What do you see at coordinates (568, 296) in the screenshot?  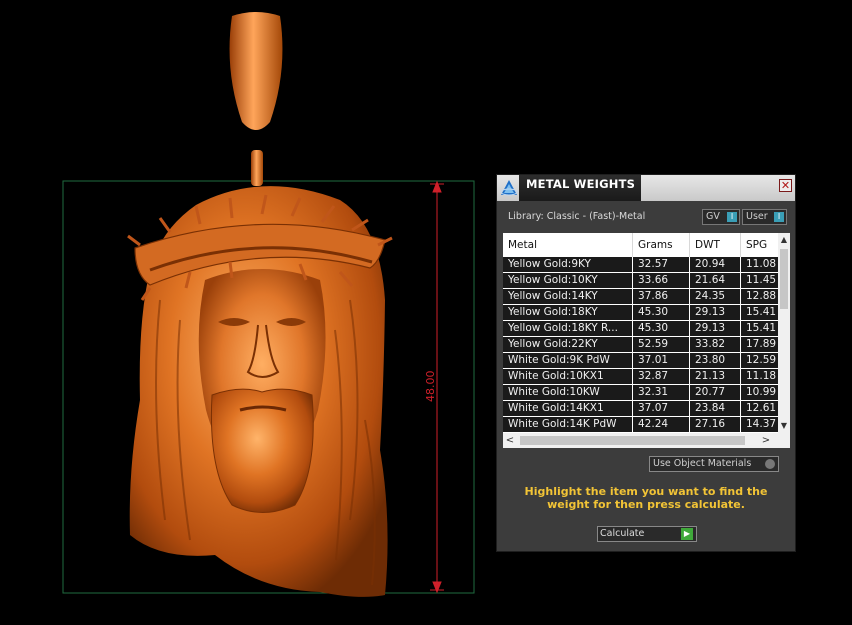 I see `metal-cell: Yellow Gold:14KY` at bounding box center [568, 296].